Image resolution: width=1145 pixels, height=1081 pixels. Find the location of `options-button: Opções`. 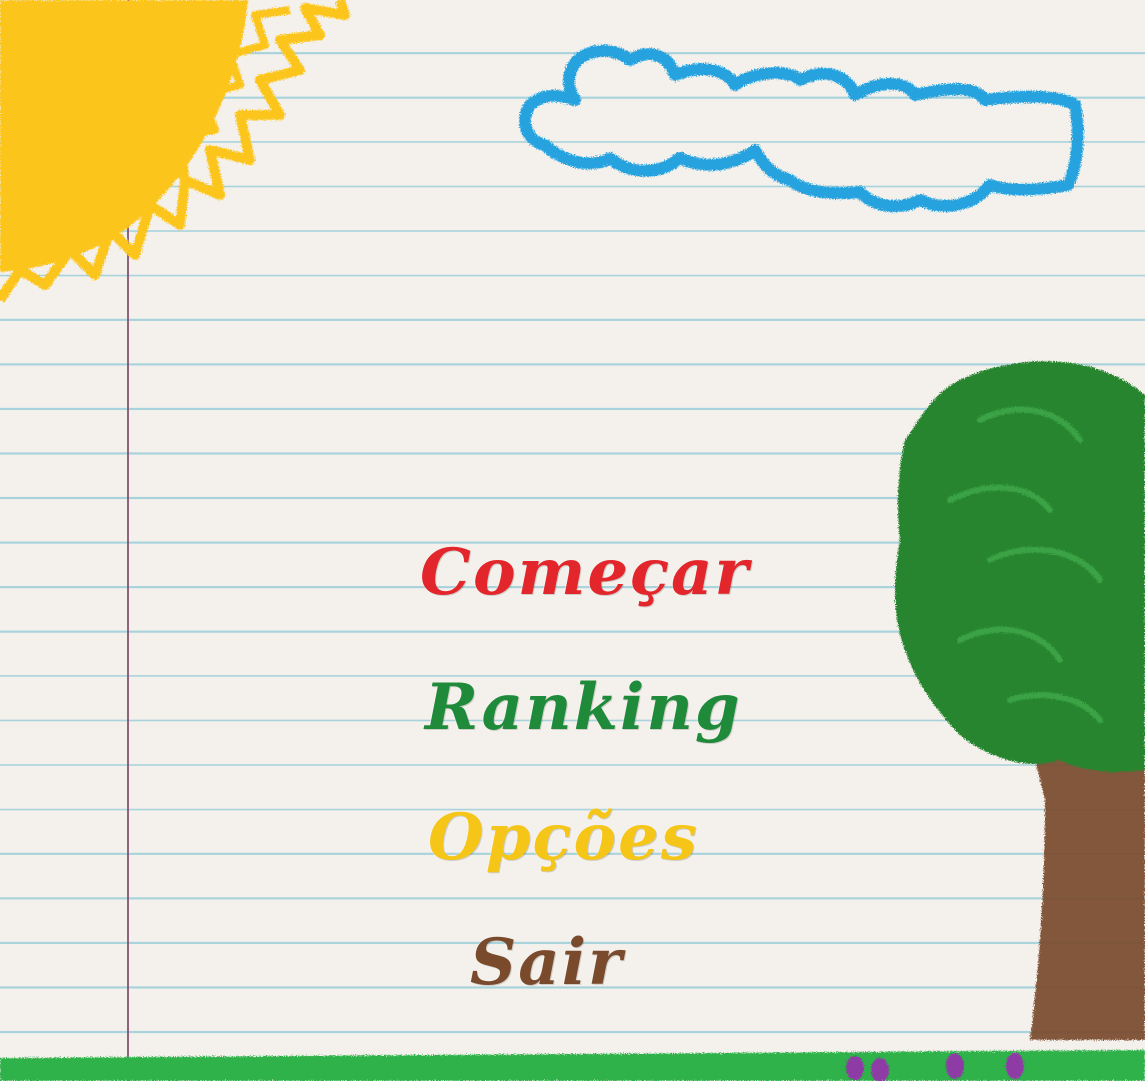

options-button: Opções is located at coordinates (563, 837).